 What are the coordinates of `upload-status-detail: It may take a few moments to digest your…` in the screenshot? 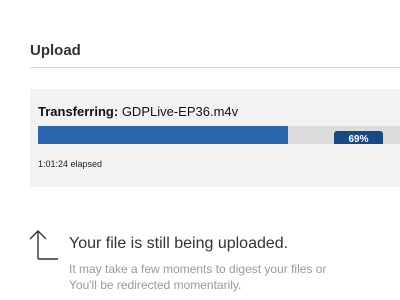 It's located at (197, 277).